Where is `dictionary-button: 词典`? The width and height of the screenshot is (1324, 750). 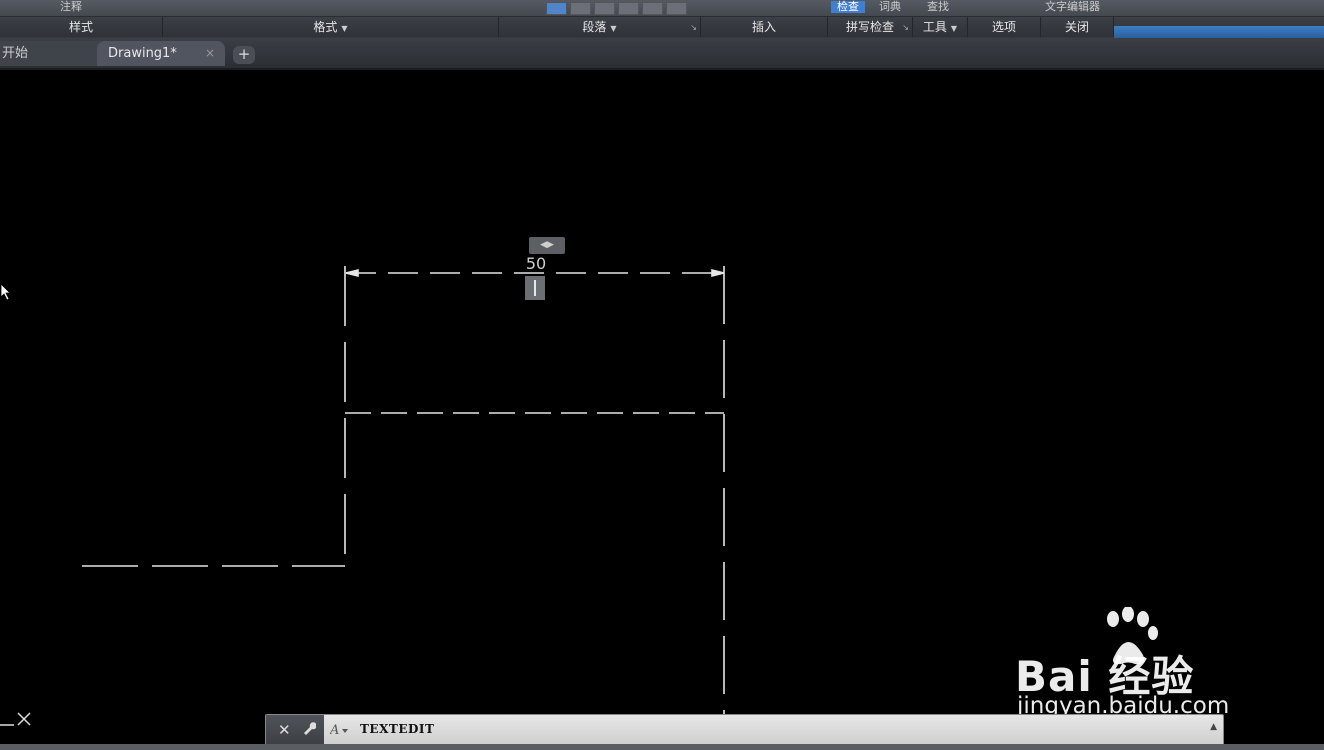 dictionary-button: 词典 is located at coordinates (890, 7).